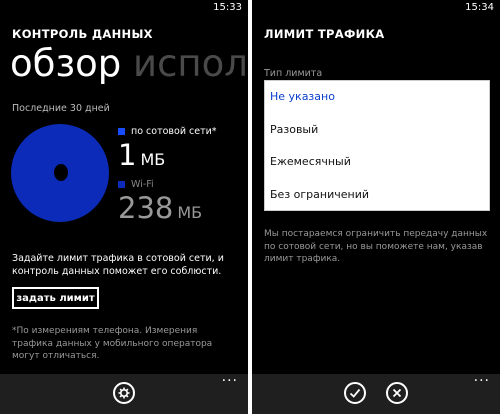 The image size is (500, 414). I want to click on option-not-specified: Не указано, so click(377, 97).